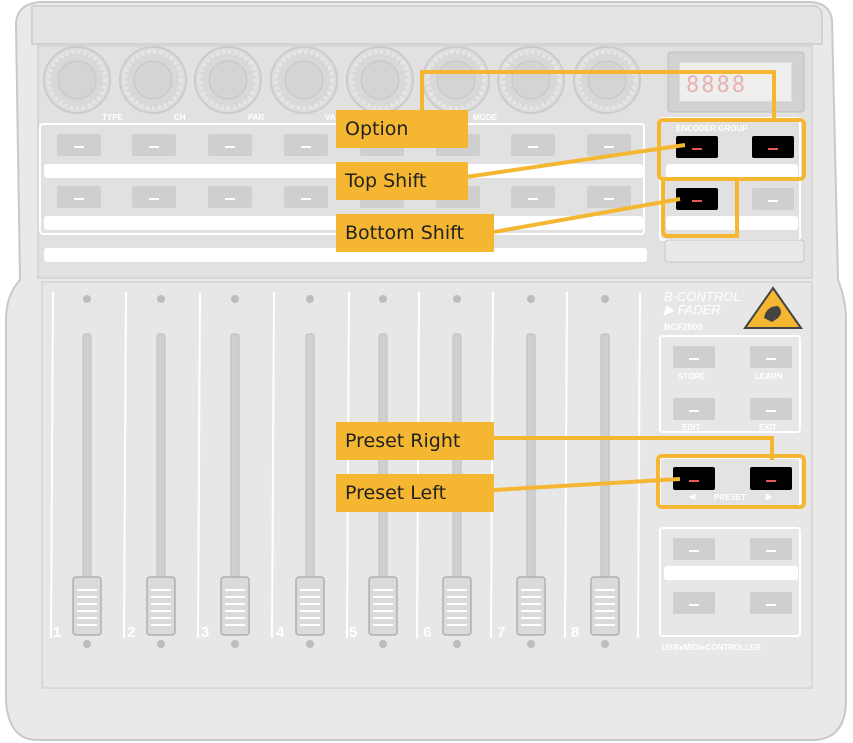 Image resolution: width=853 pixels, height=743 pixels. Describe the element at coordinates (771, 478) in the screenshot. I see `preset-right-button` at that location.